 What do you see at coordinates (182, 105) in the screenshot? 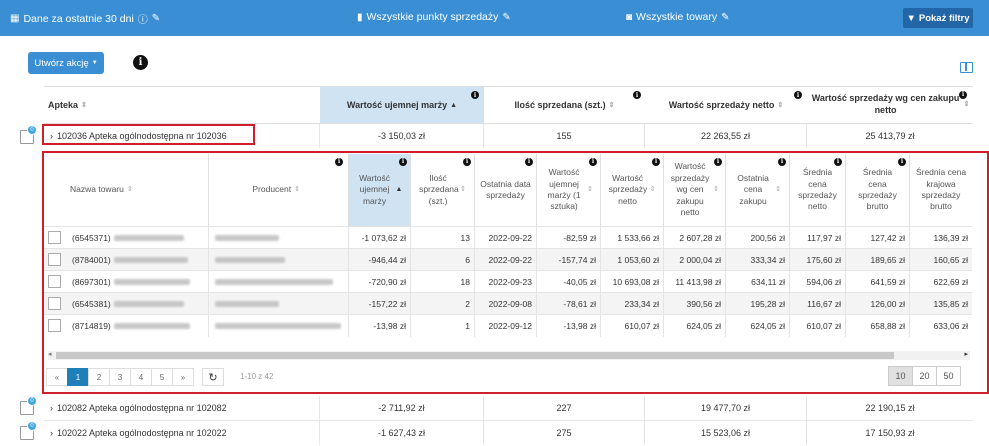
I see `header-pharmacy: Apteka ⇕` at bounding box center [182, 105].